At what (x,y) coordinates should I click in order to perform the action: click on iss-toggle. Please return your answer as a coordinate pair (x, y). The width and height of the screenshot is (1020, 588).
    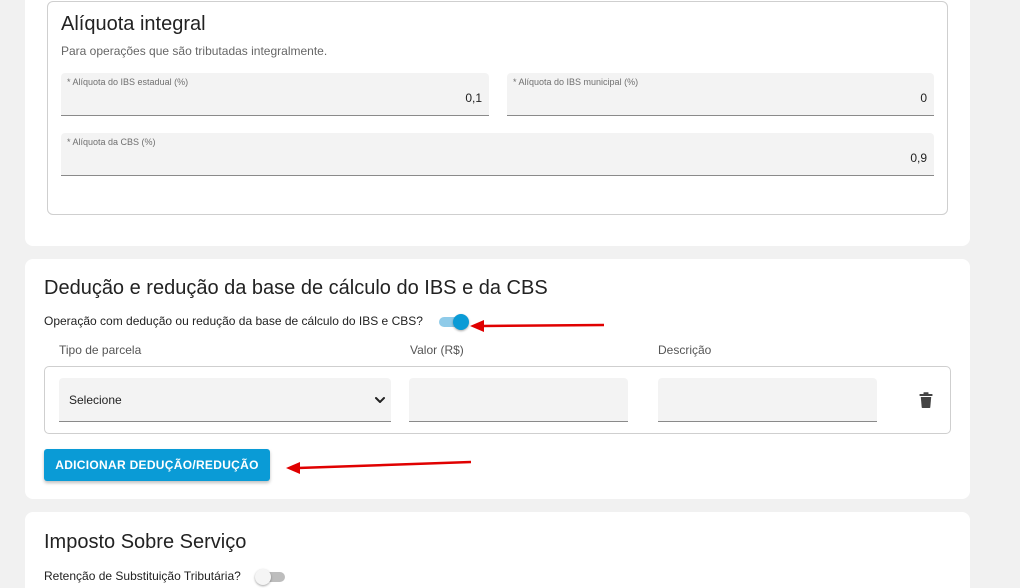
    Looking at the image, I should click on (270, 577).